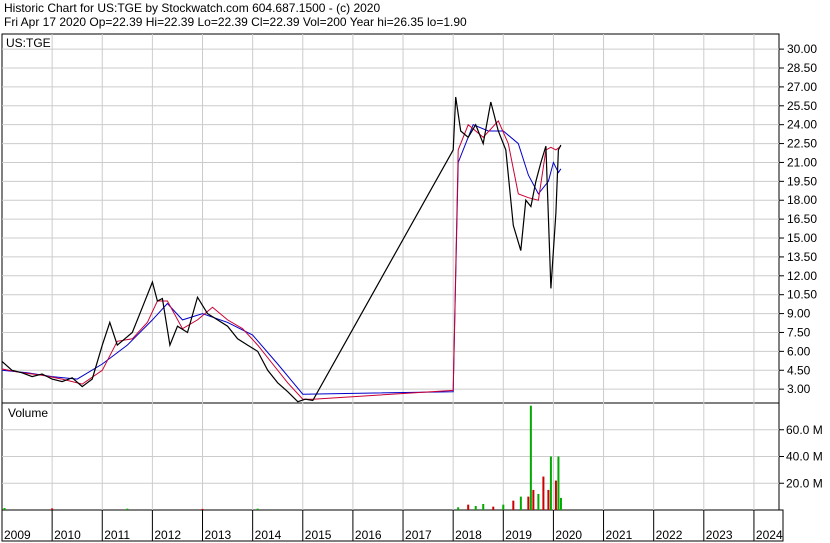 The height and width of the screenshot is (543, 830). Describe the element at coordinates (802, 219) in the screenshot. I see `price-tick-label: 16.50` at that location.